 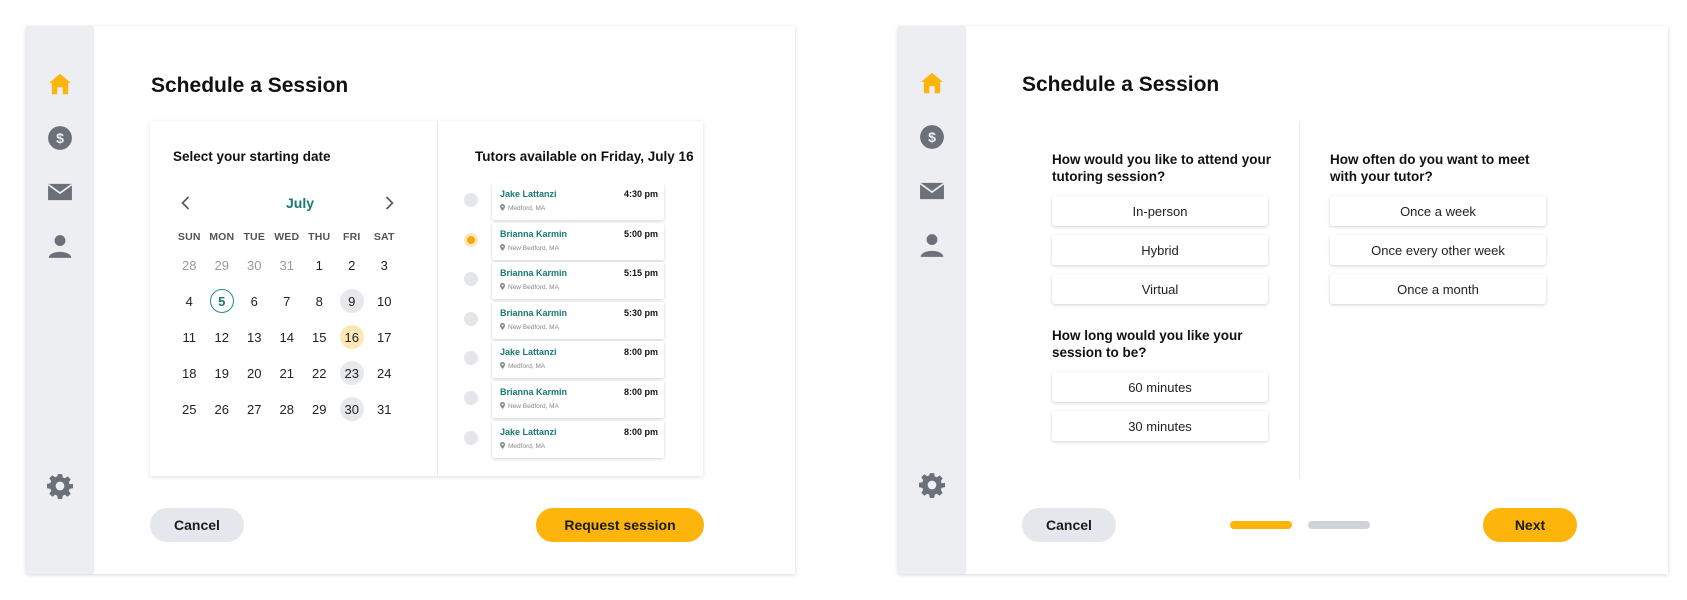 I want to click on tutor-name: Brianna Karmin, so click(x=534, y=312).